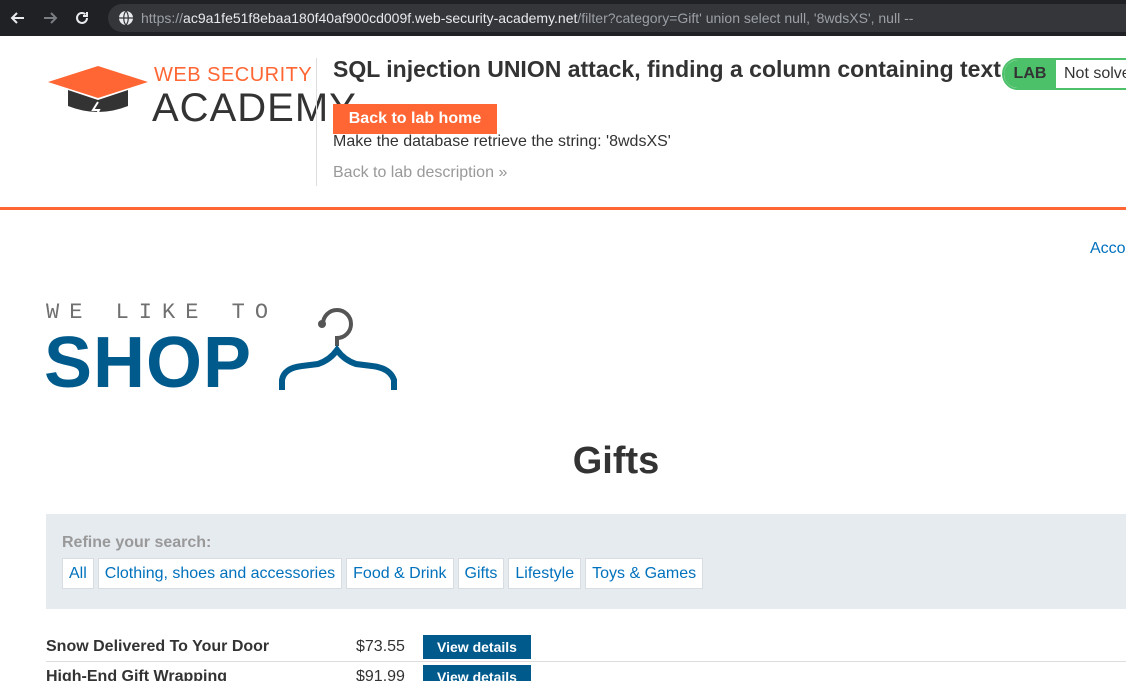  What do you see at coordinates (644, 573) in the screenshot?
I see `category-link-toys-games: Toys & Games` at bounding box center [644, 573].